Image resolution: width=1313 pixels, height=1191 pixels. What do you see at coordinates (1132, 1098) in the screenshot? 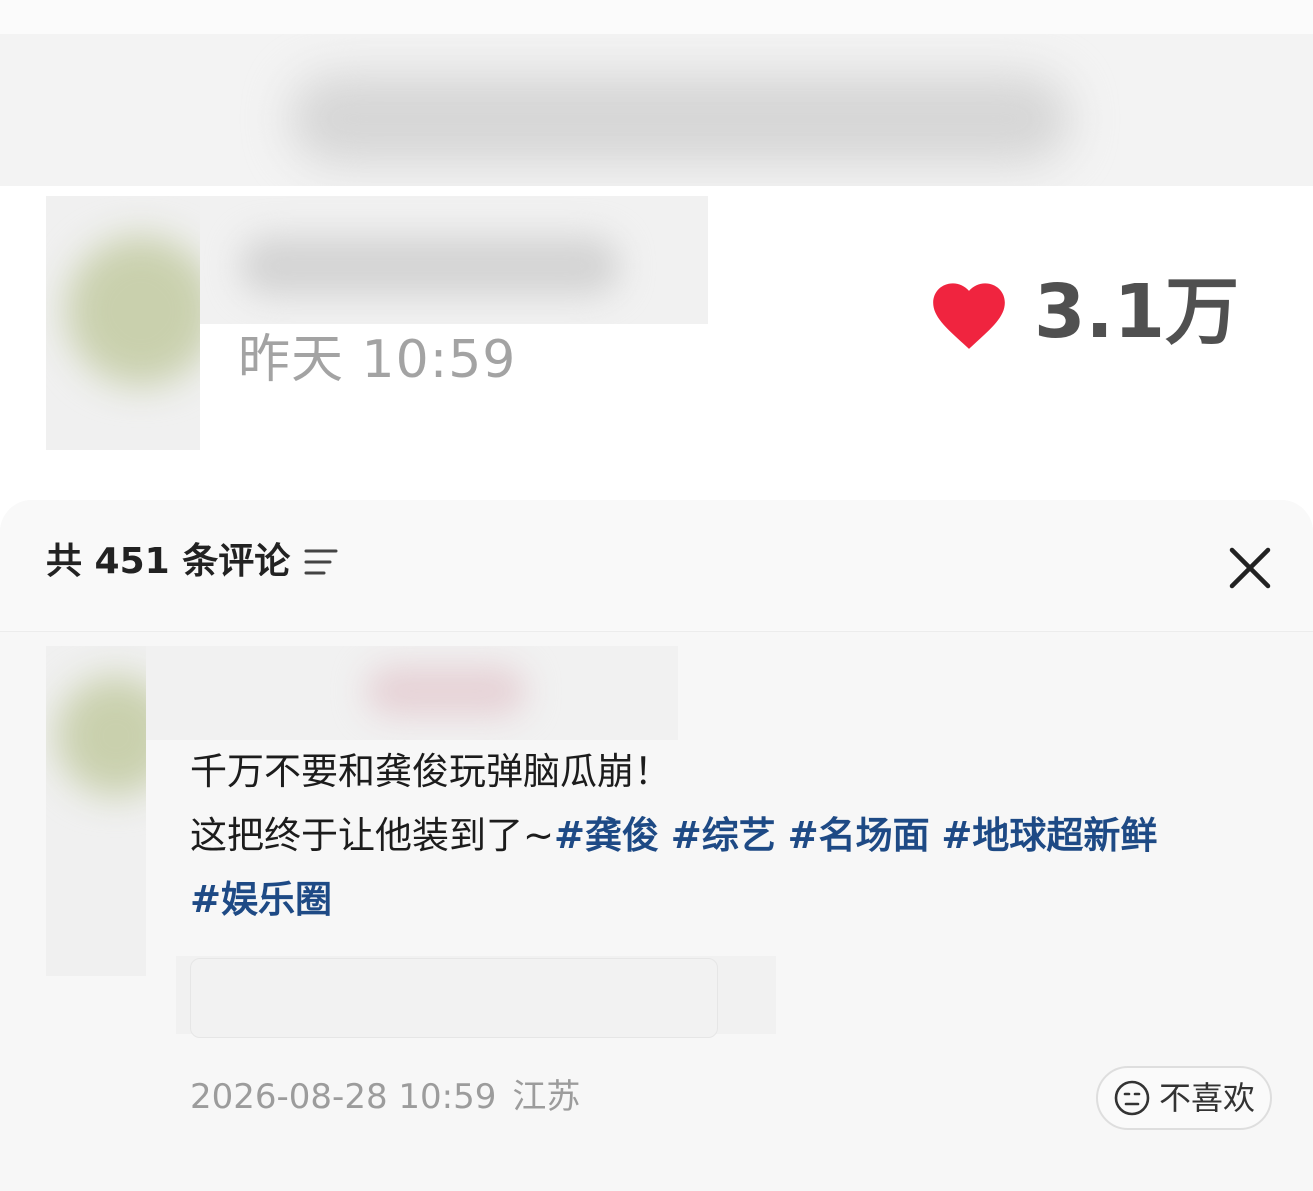
I see `meh-face-icon` at bounding box center [1132, 1098].